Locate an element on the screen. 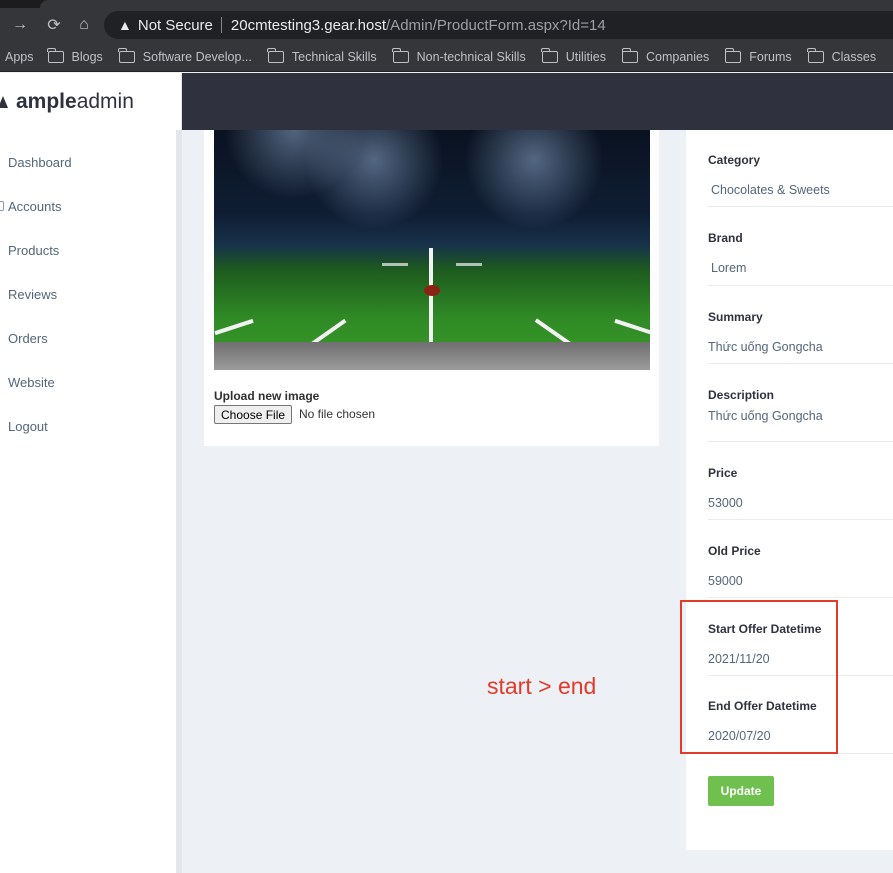 The width and height of the screenshot is (893, 873). choose-file-button: Choose File is located at coordinates (253, 414).